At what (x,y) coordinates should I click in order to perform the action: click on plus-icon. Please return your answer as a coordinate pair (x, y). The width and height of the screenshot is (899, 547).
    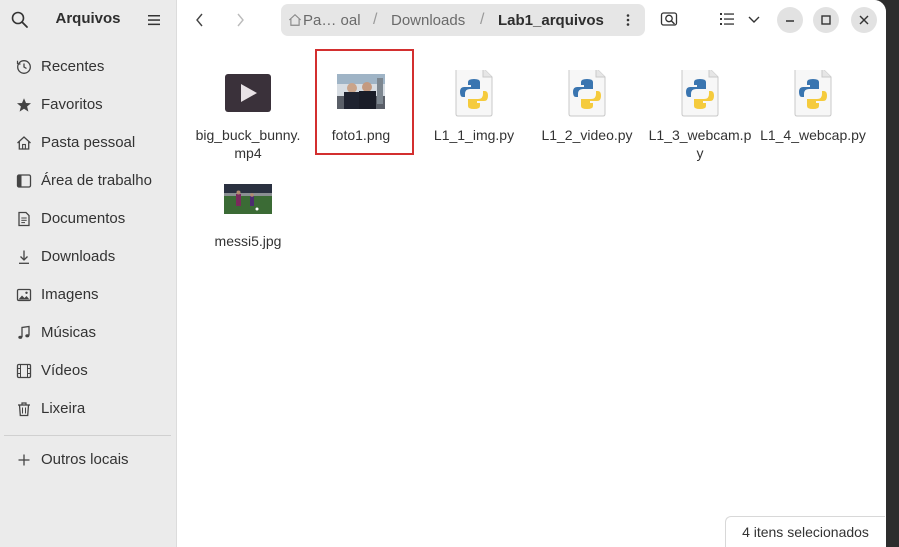
    Looking at the image, I should click on (24, 460).